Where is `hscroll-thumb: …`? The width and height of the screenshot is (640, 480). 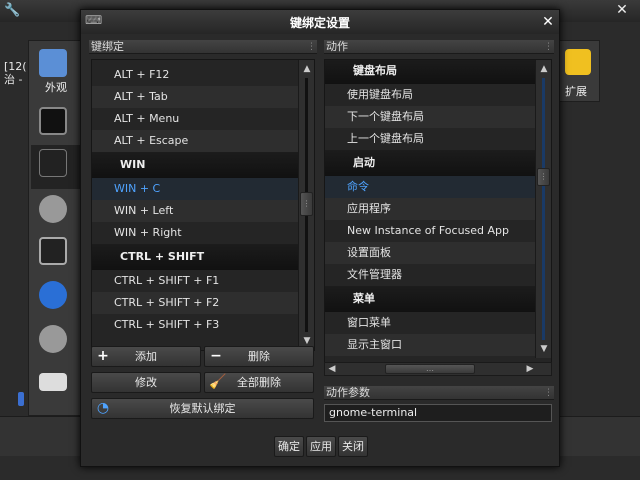 hscroll-thumb: … is located at coordinates (430, 369).